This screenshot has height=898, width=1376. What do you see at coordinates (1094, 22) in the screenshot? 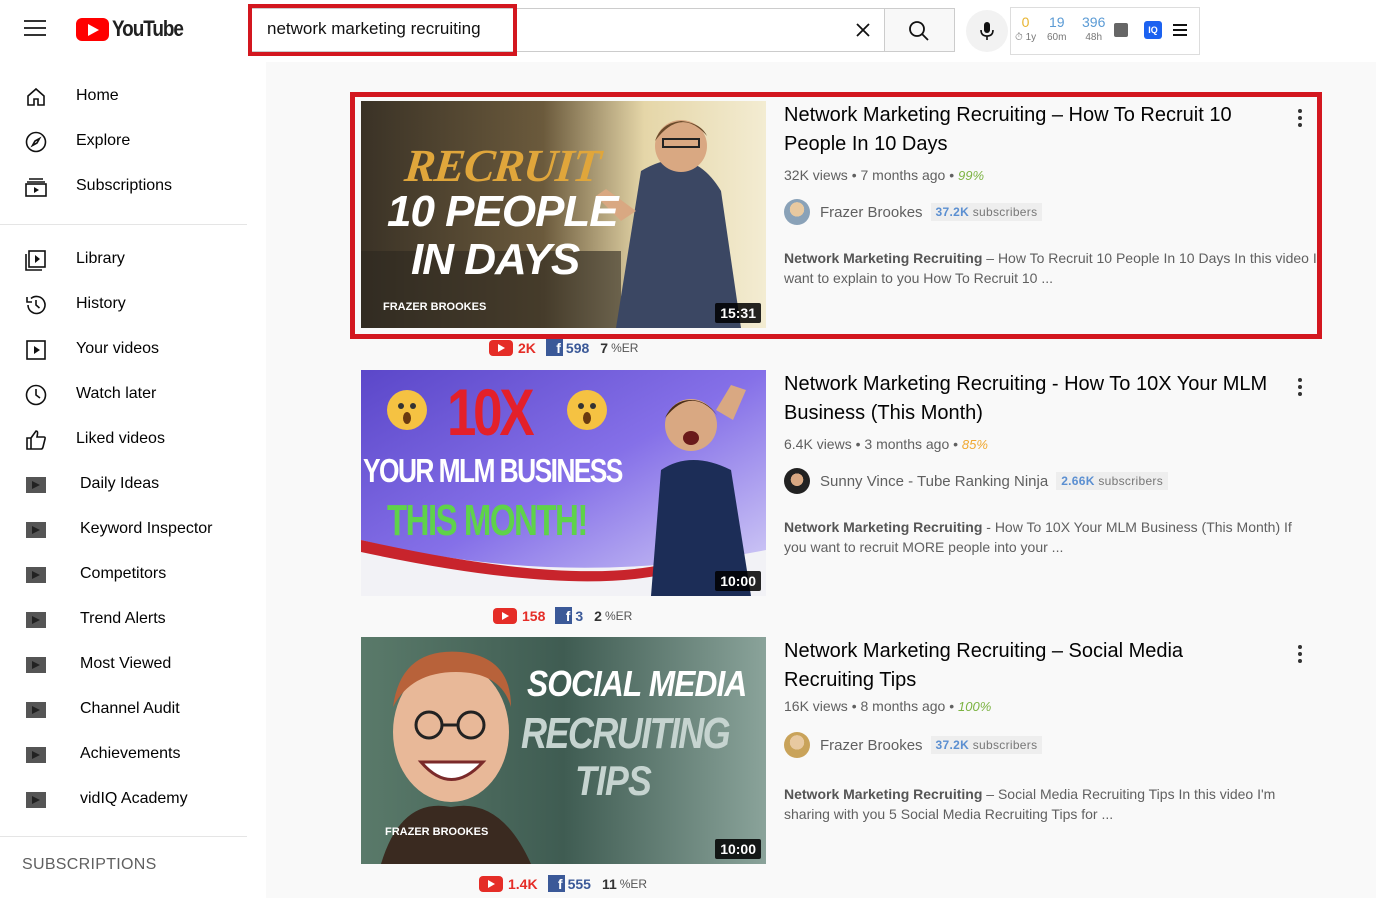
I see `stat-value: 396` at bounding box center [1094, 22].